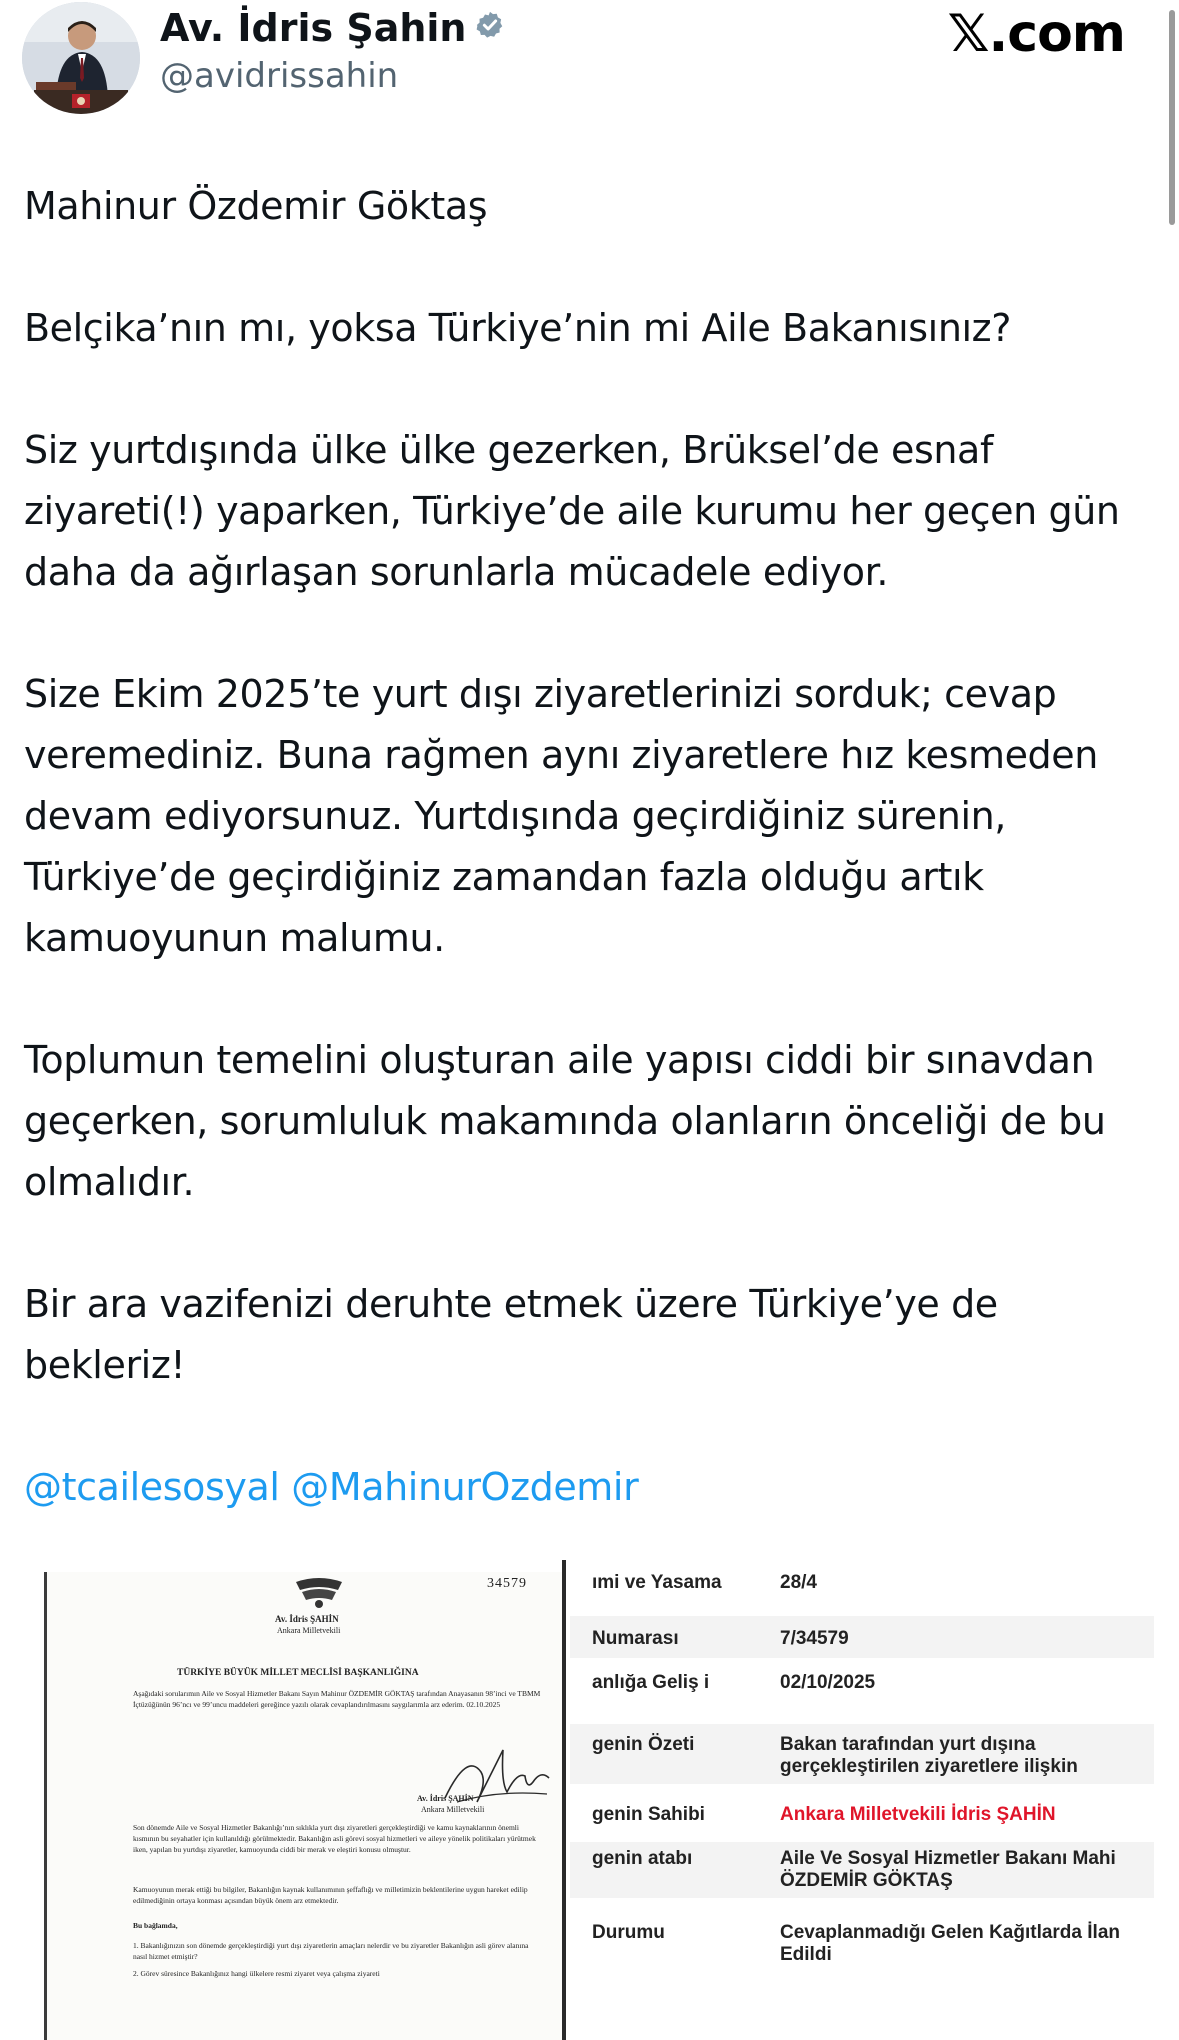  I want to click on document-role: Ankara Milletvekili, so click(309, 1630).